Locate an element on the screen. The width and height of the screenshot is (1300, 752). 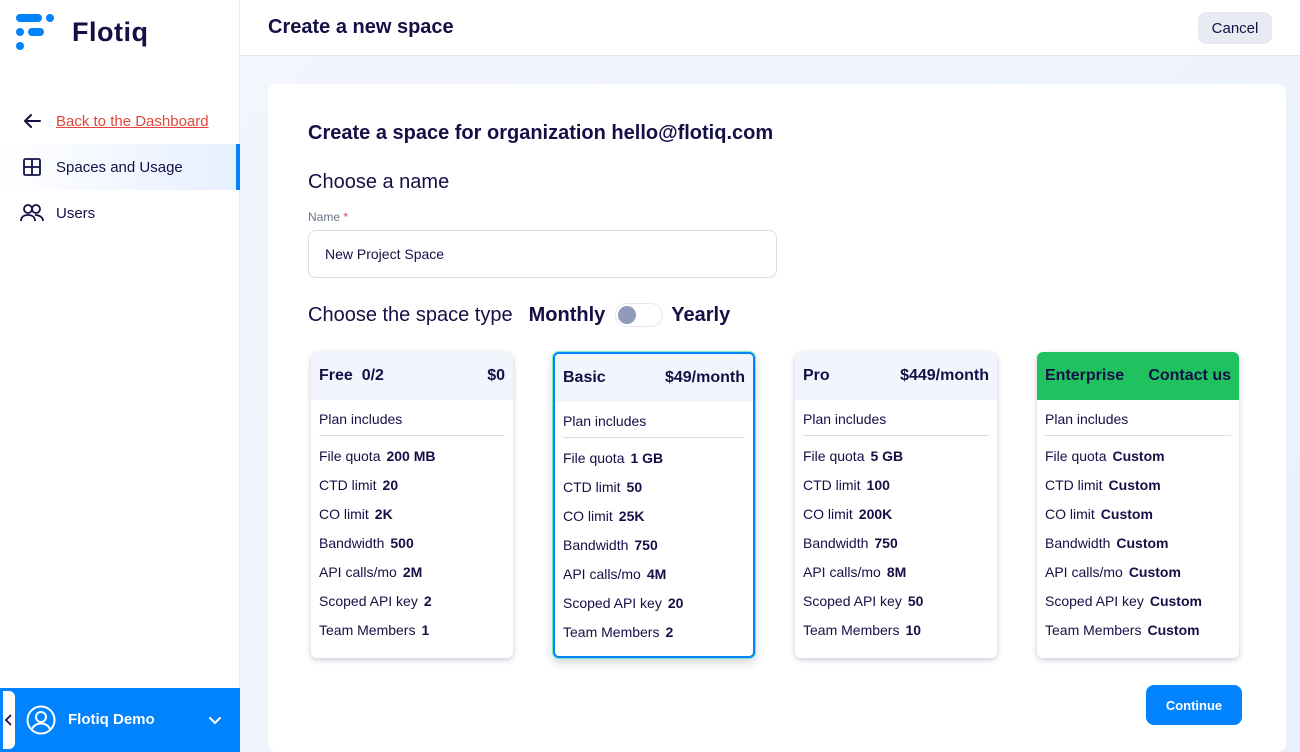
feature-value: 1 GB is located at coordinates (647, 458).